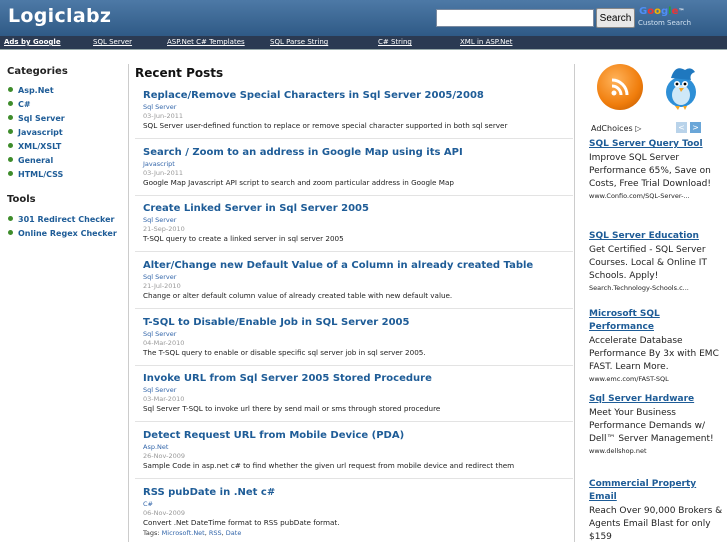  Describe the element at coordinates (657, 144) in the screenshot. I see `ad-title-link: SQL Server Query Tool` at that location.